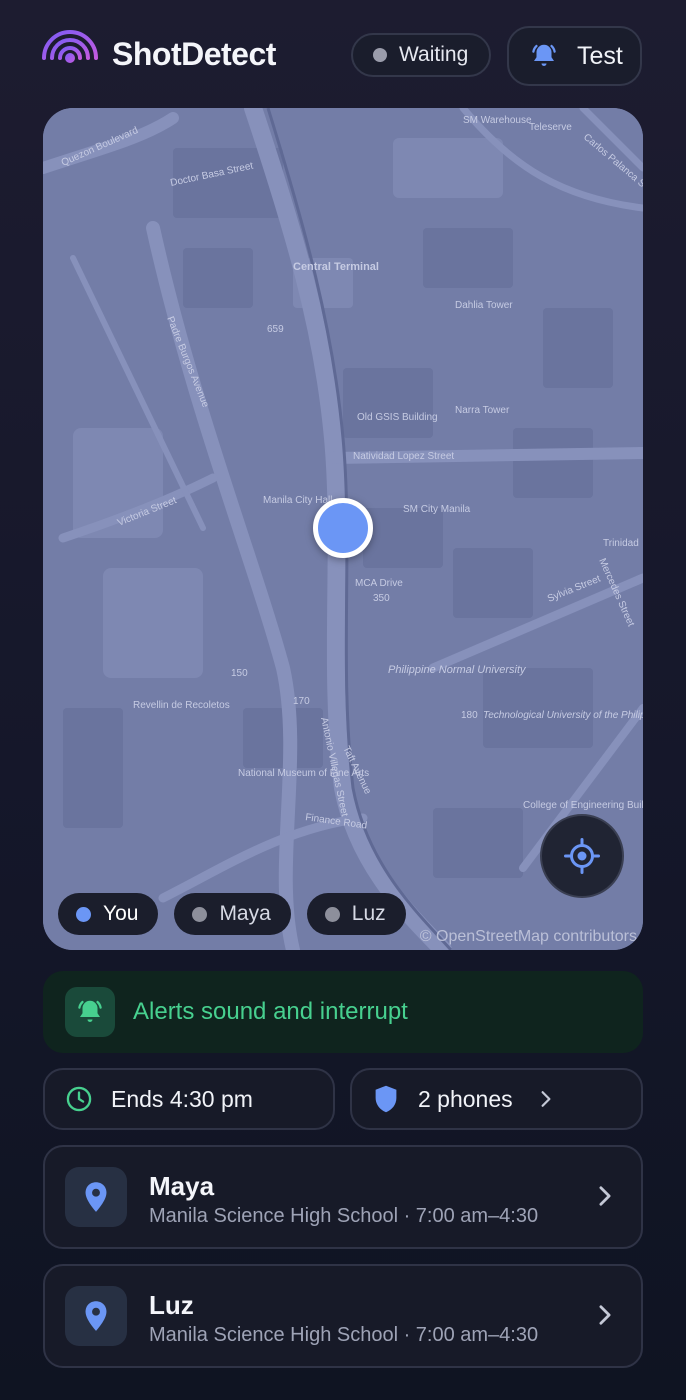 The width and height of the screenshot is (686, 1400). Describe the element at coordinates (336, 267) in the screenshot. I see `map-label: Central Terminal` at that location.